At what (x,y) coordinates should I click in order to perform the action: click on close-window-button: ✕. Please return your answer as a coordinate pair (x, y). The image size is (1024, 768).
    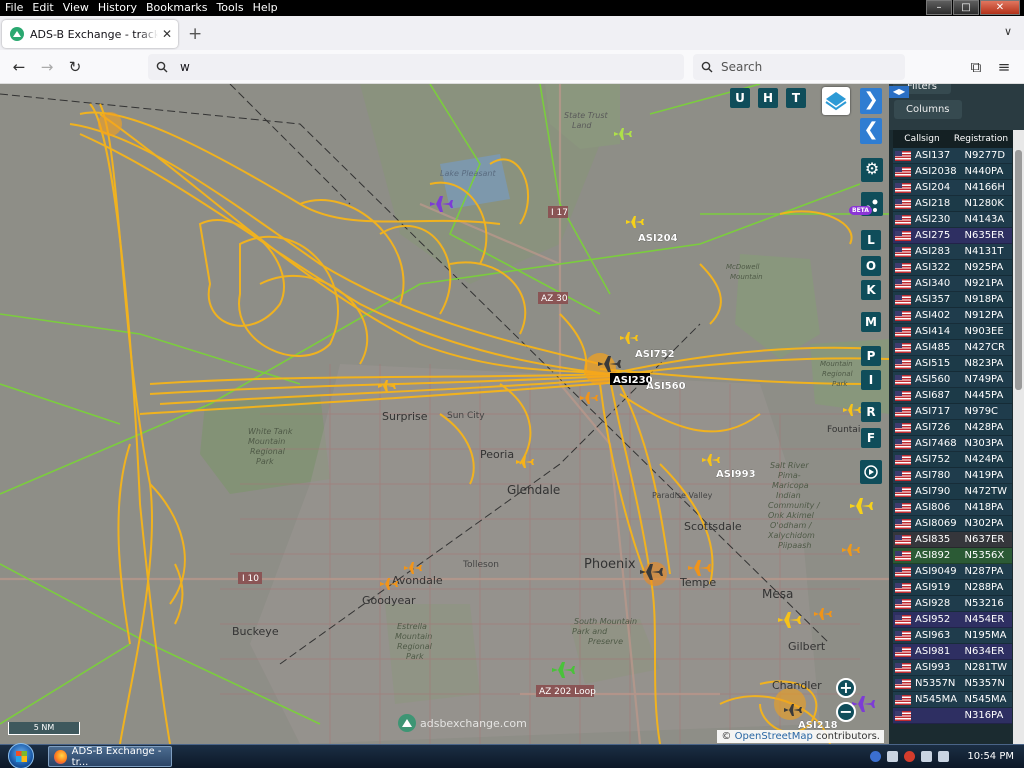
    Looking at the image, I should click on (1000, 7).